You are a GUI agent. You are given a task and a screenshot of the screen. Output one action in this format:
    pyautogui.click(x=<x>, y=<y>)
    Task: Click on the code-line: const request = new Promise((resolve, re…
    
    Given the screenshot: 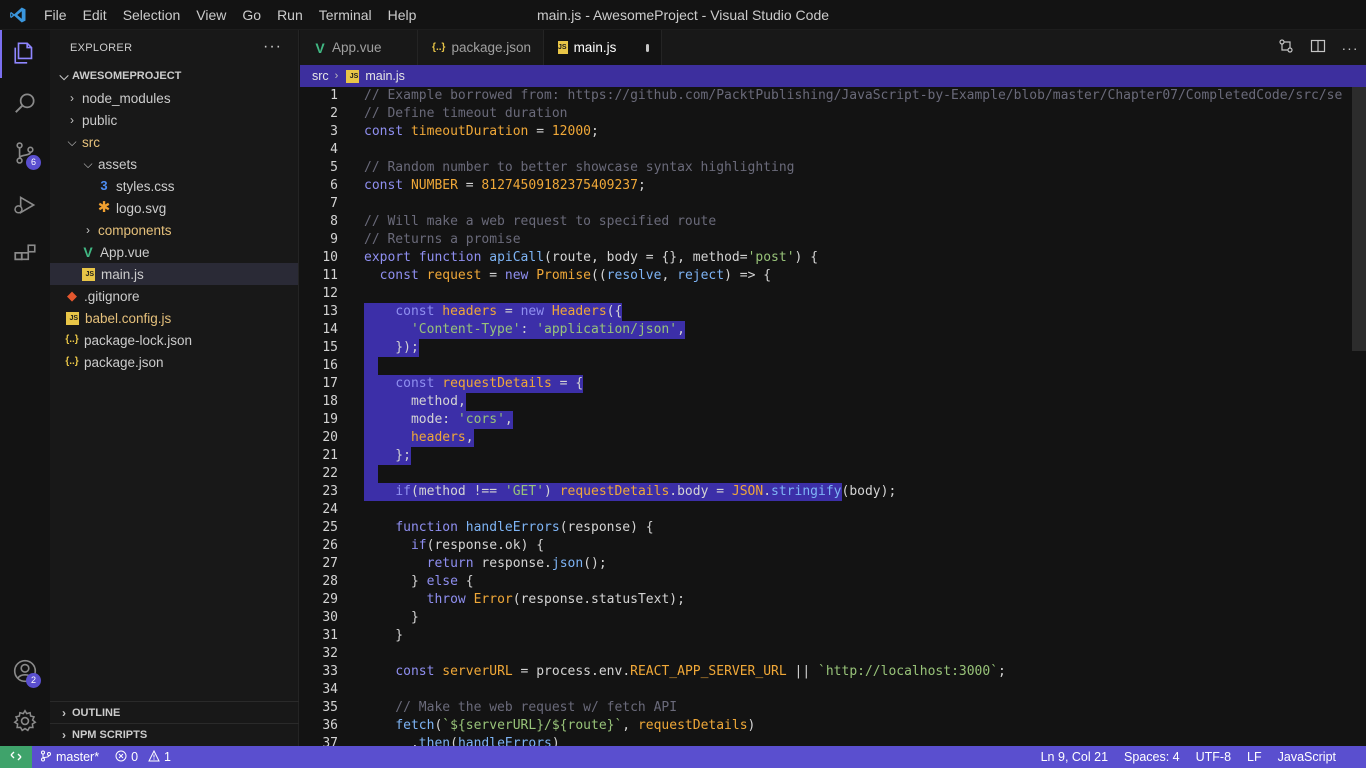 What is the action you would take?
    pyautogui.click(x=858, y=276)
    